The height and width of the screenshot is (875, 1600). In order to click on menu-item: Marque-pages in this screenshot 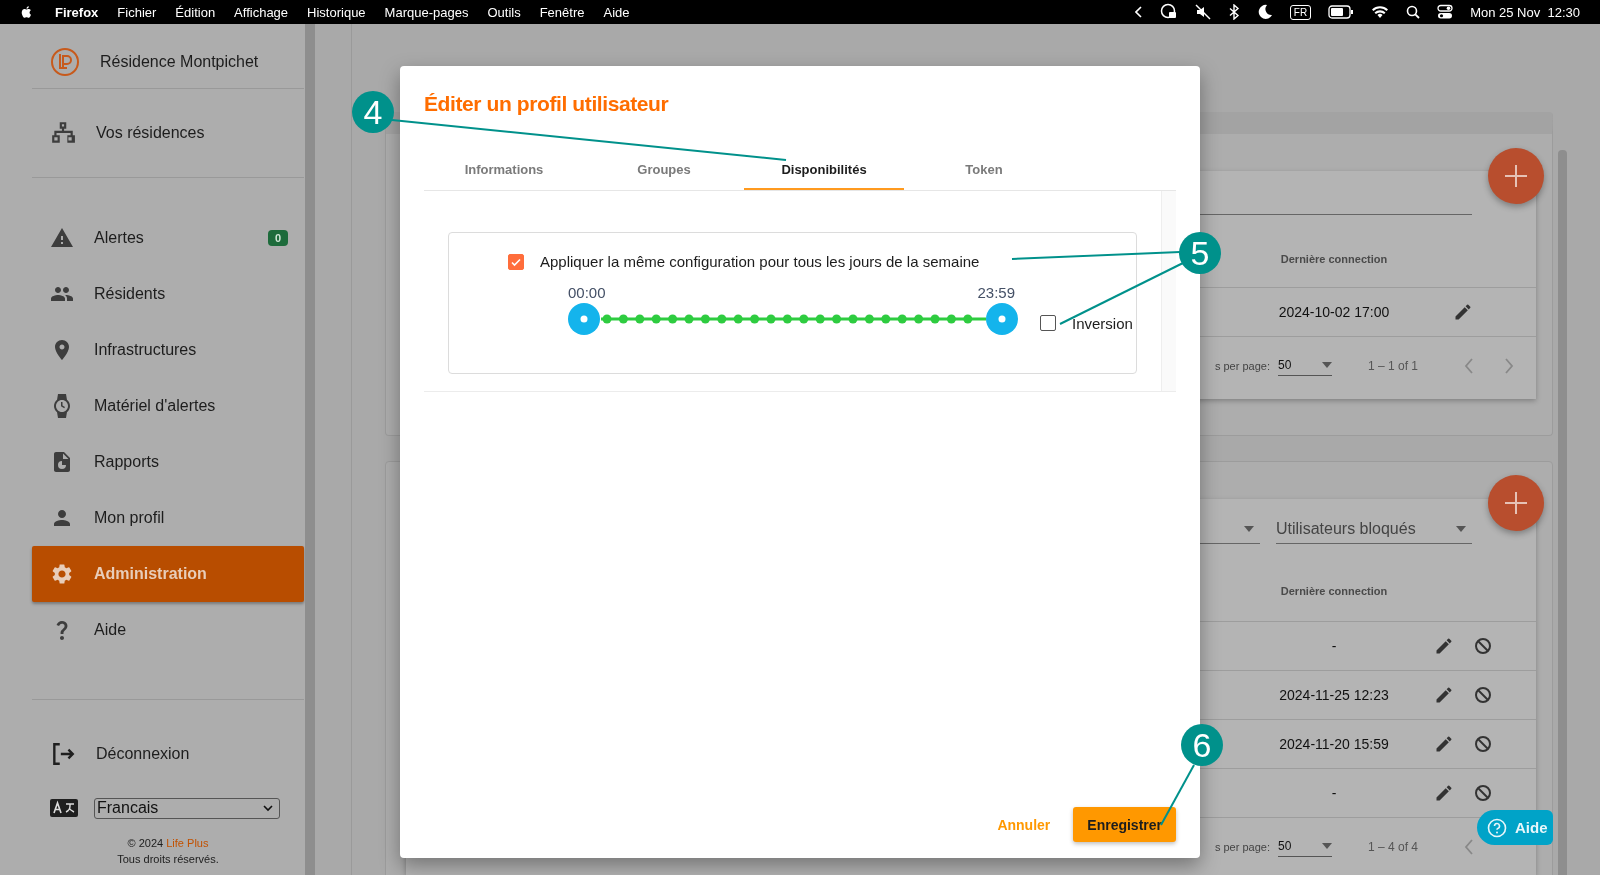, I will do `click(426, 12)`.